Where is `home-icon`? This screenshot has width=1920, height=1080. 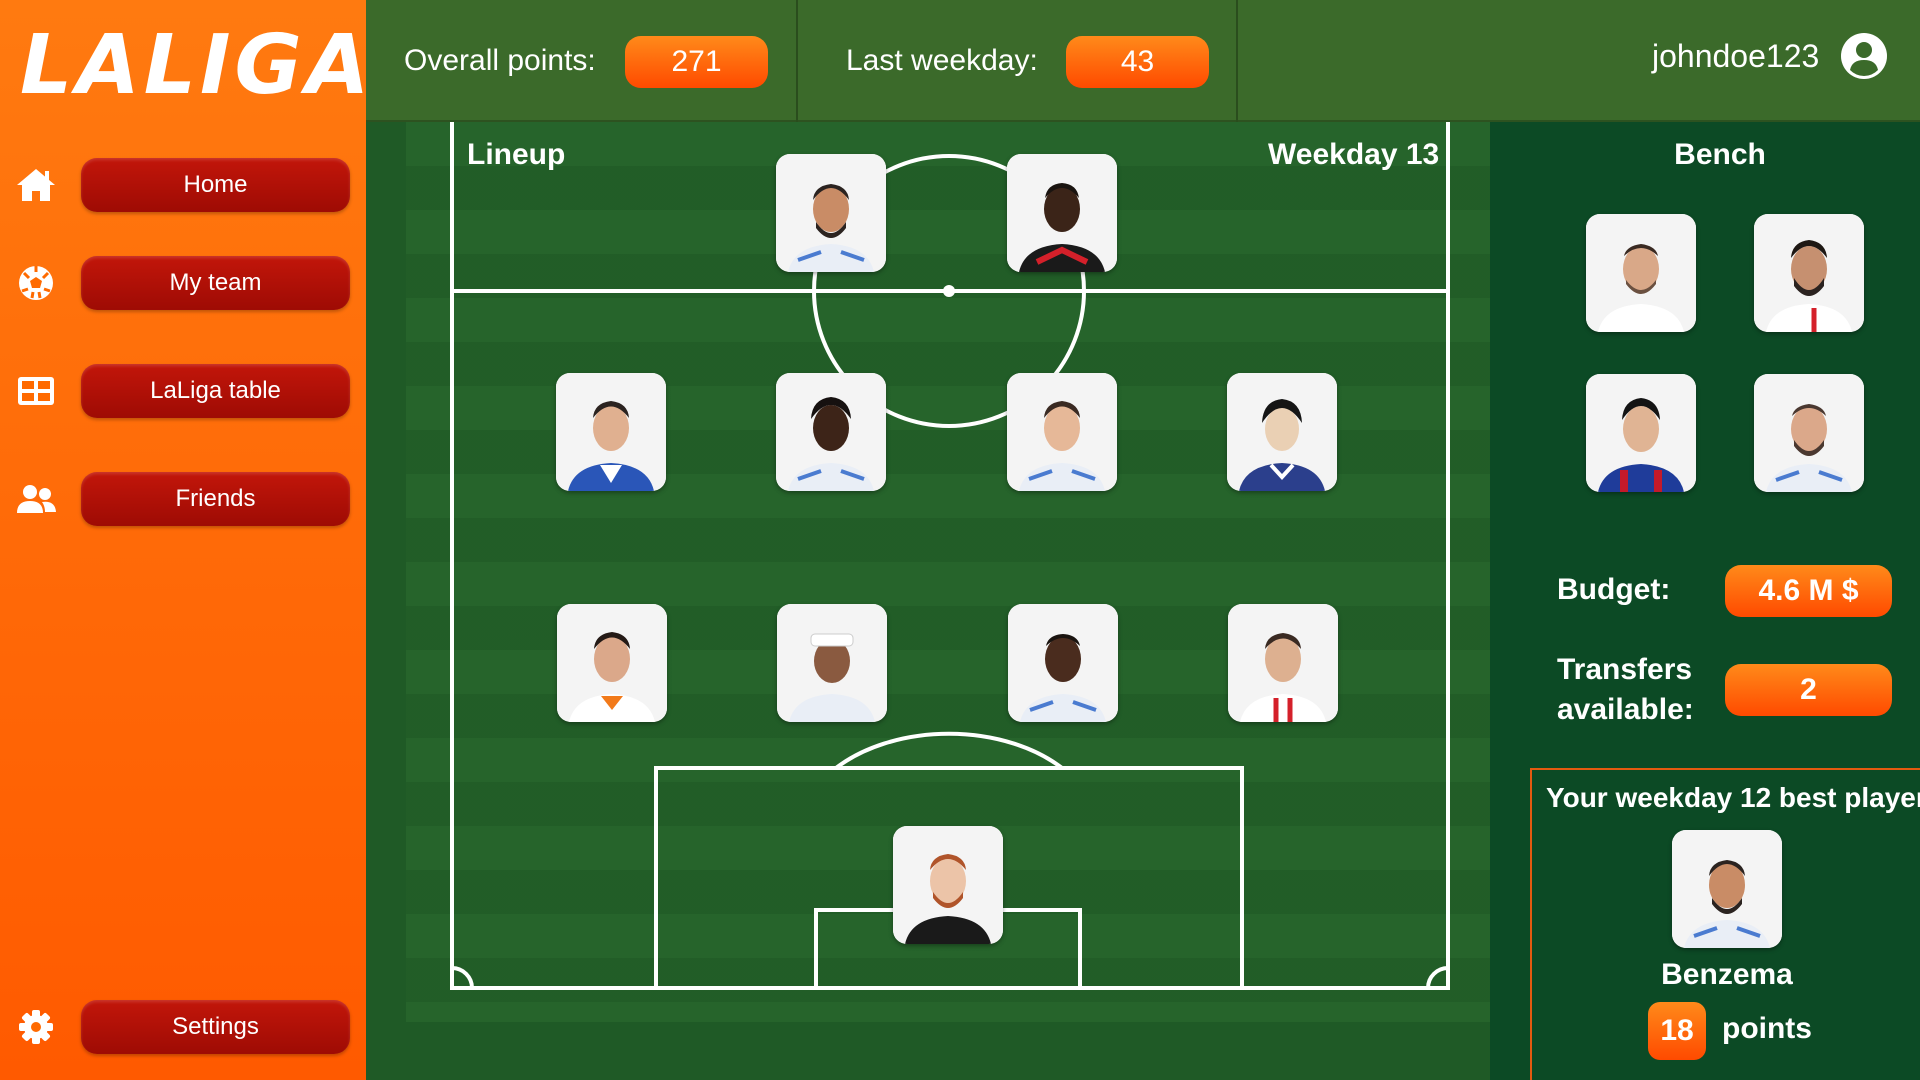 home-icon is located at coordinates (36, 185).